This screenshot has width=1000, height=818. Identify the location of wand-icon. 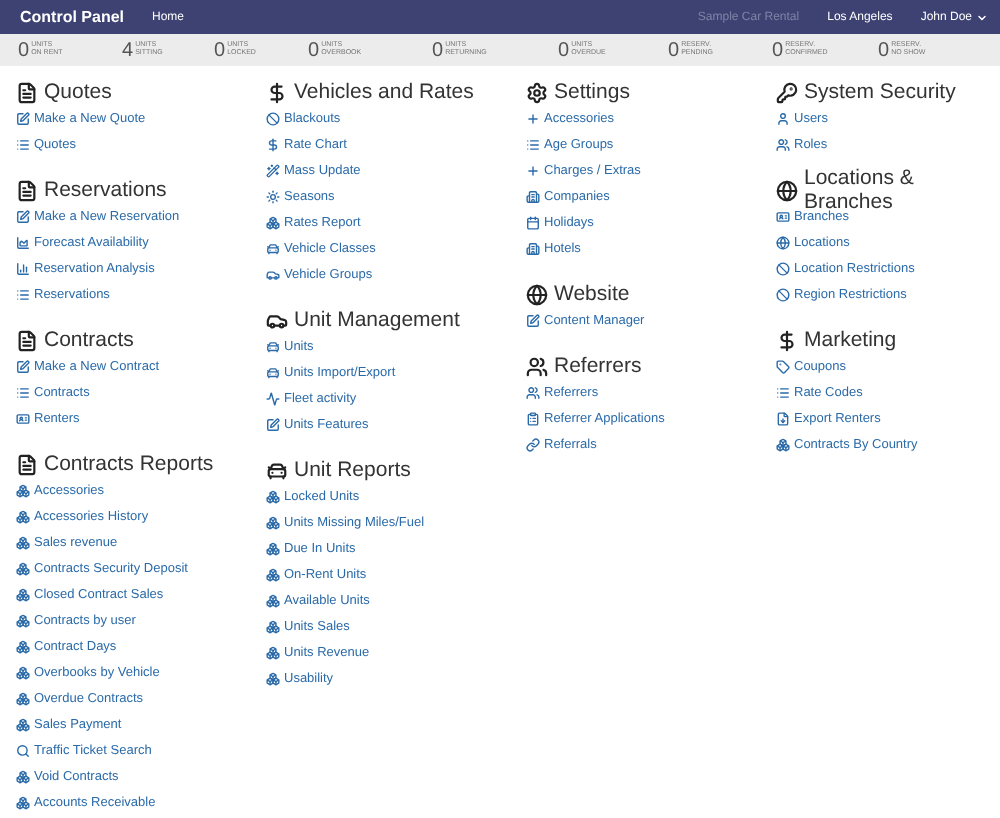
(273, 171).